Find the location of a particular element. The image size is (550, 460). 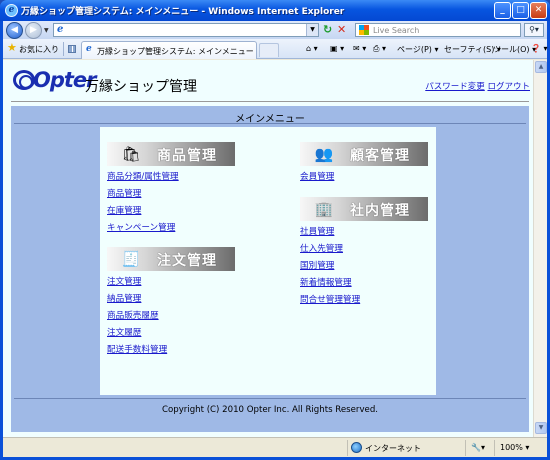

orders-title: 注文管理 is located at coordinates (187, 261).